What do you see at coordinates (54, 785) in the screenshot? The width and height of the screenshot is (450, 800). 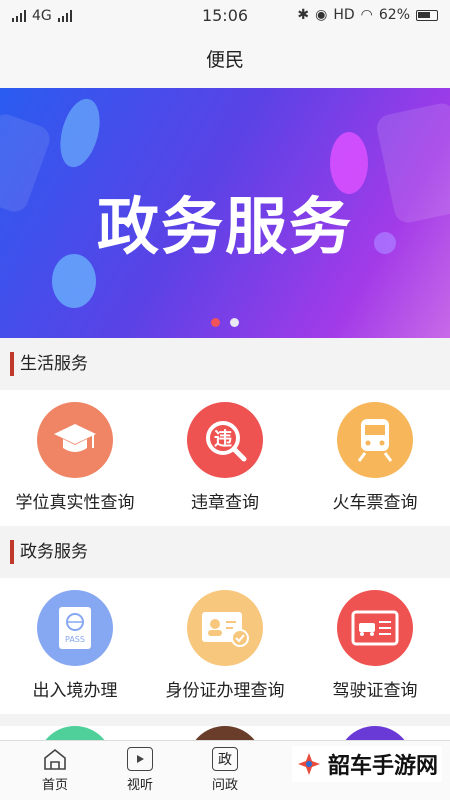 I see `tab-label: 首页` at bounding box center [54, 785].